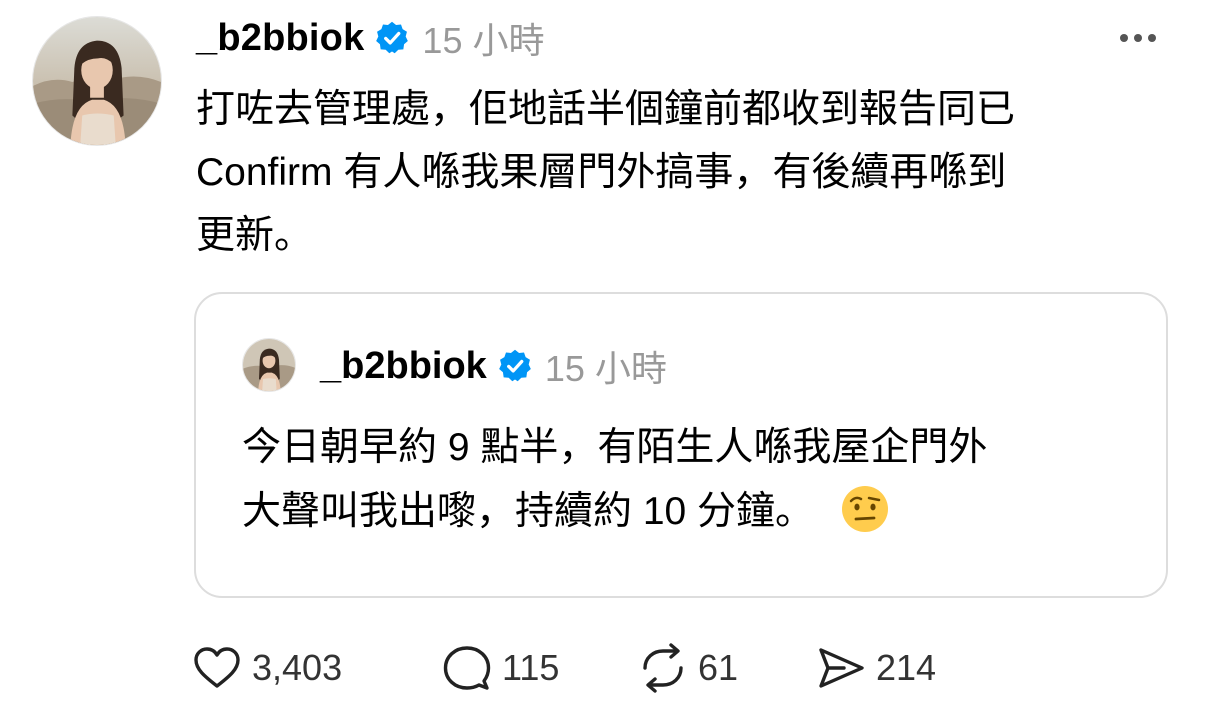  I want to click on avatar-image, so click(97, 81).